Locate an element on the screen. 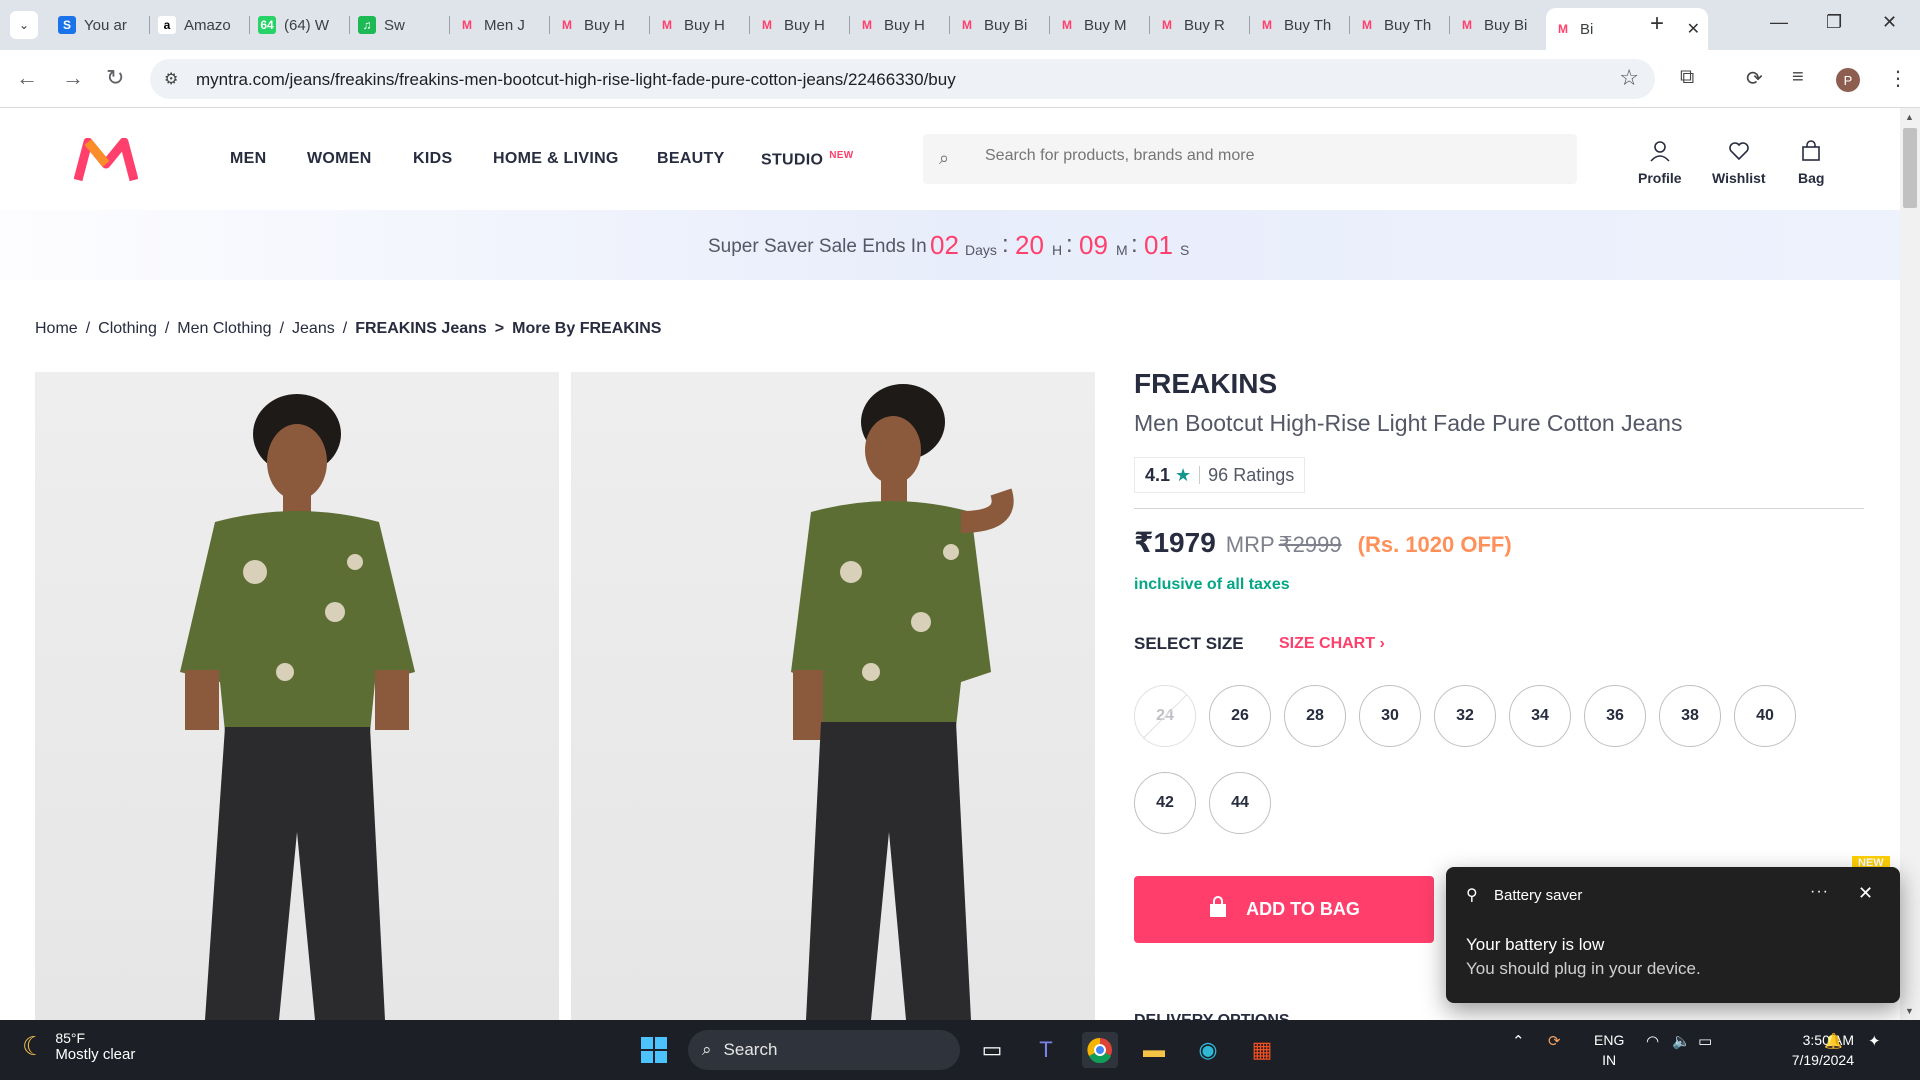 Image resolution: width=1920 pixels, height=1080 pixels. task-view-icon: ▭ is located at coordinates (992, 1050).